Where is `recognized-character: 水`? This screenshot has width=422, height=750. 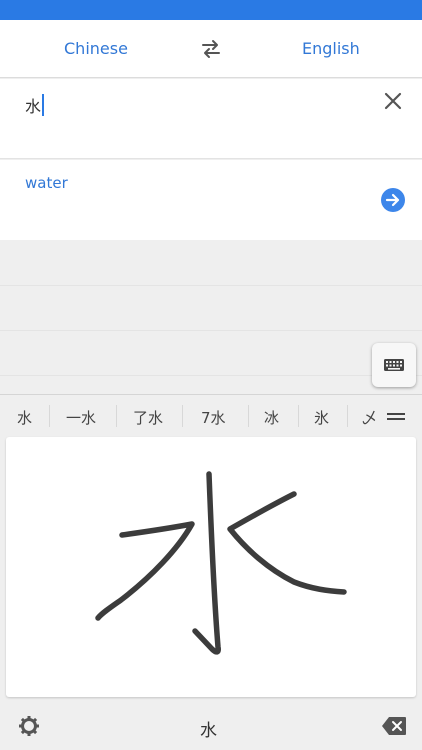 recognized-character: 水 is located at coordinates (208, 731).